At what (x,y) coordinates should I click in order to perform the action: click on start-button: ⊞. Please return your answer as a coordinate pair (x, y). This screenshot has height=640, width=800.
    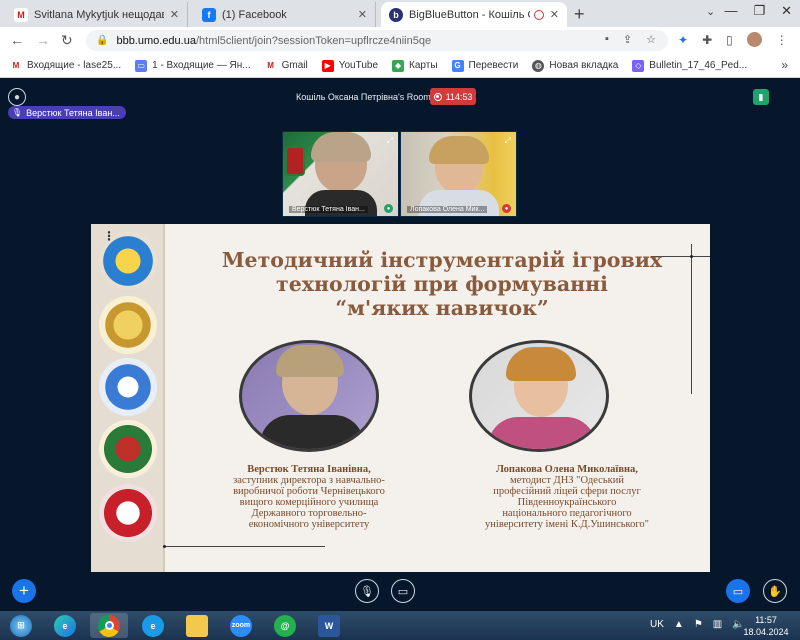
    Looking at the image, I should click on (21, 625).